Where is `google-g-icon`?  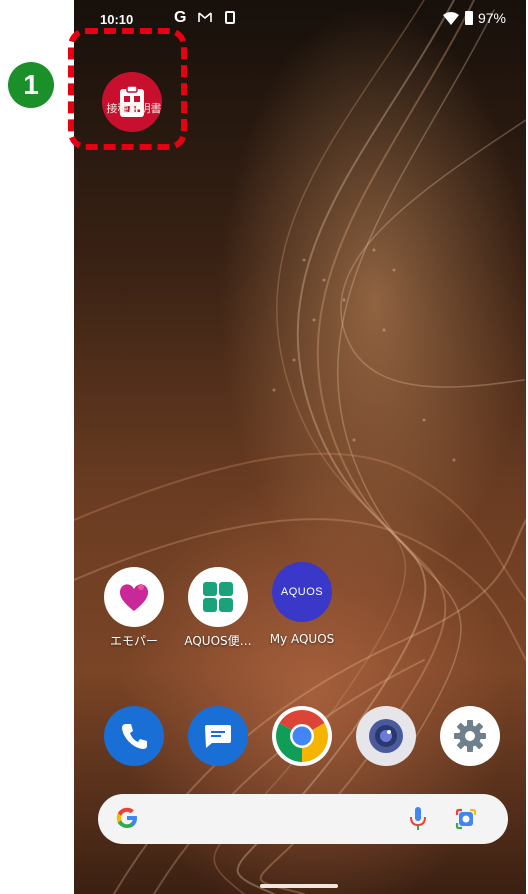
google-g-icon is located at coordinates (126, 817).